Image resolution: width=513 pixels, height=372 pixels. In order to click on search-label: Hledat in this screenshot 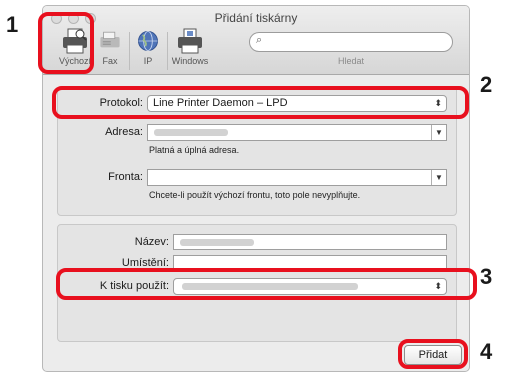, I will do `click(350, 61)`.